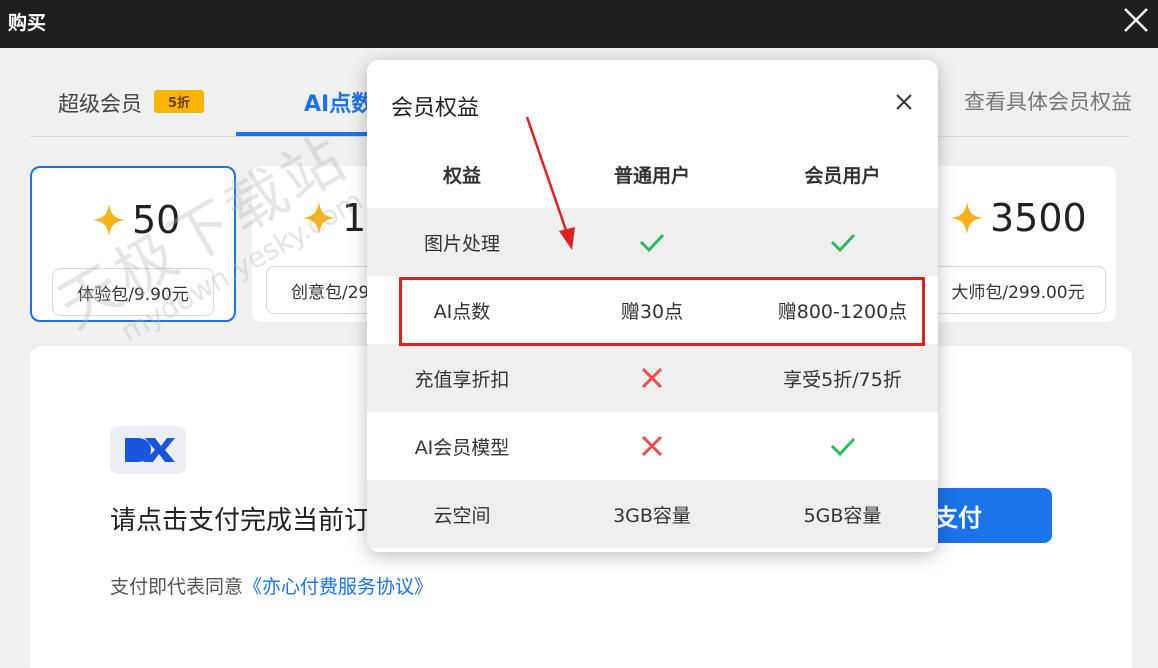 The image size is (1158, 668). What do you see at coordinates (842, 175) in the screenshot?
I see `header-member-user: 会员用户` at bounding box center [842, 175].